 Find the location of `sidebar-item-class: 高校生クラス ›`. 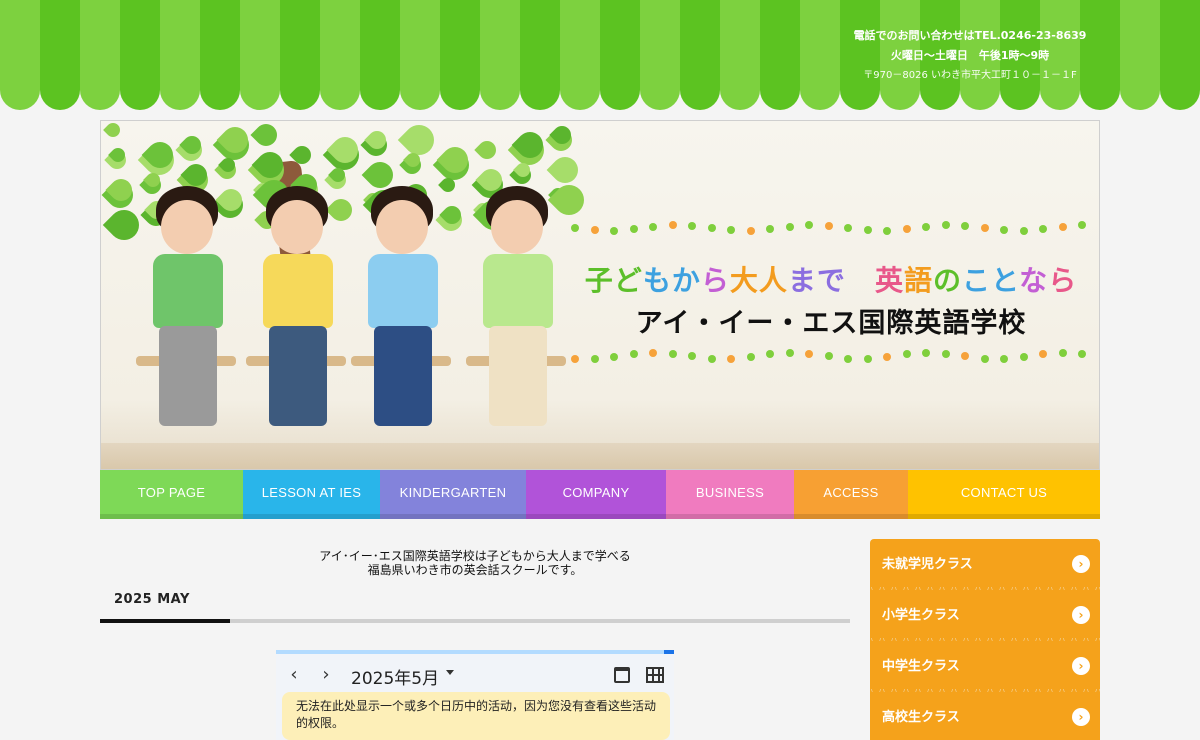

sidebar-item-class: 高校生クラス › is located at coordinates (985, 716).